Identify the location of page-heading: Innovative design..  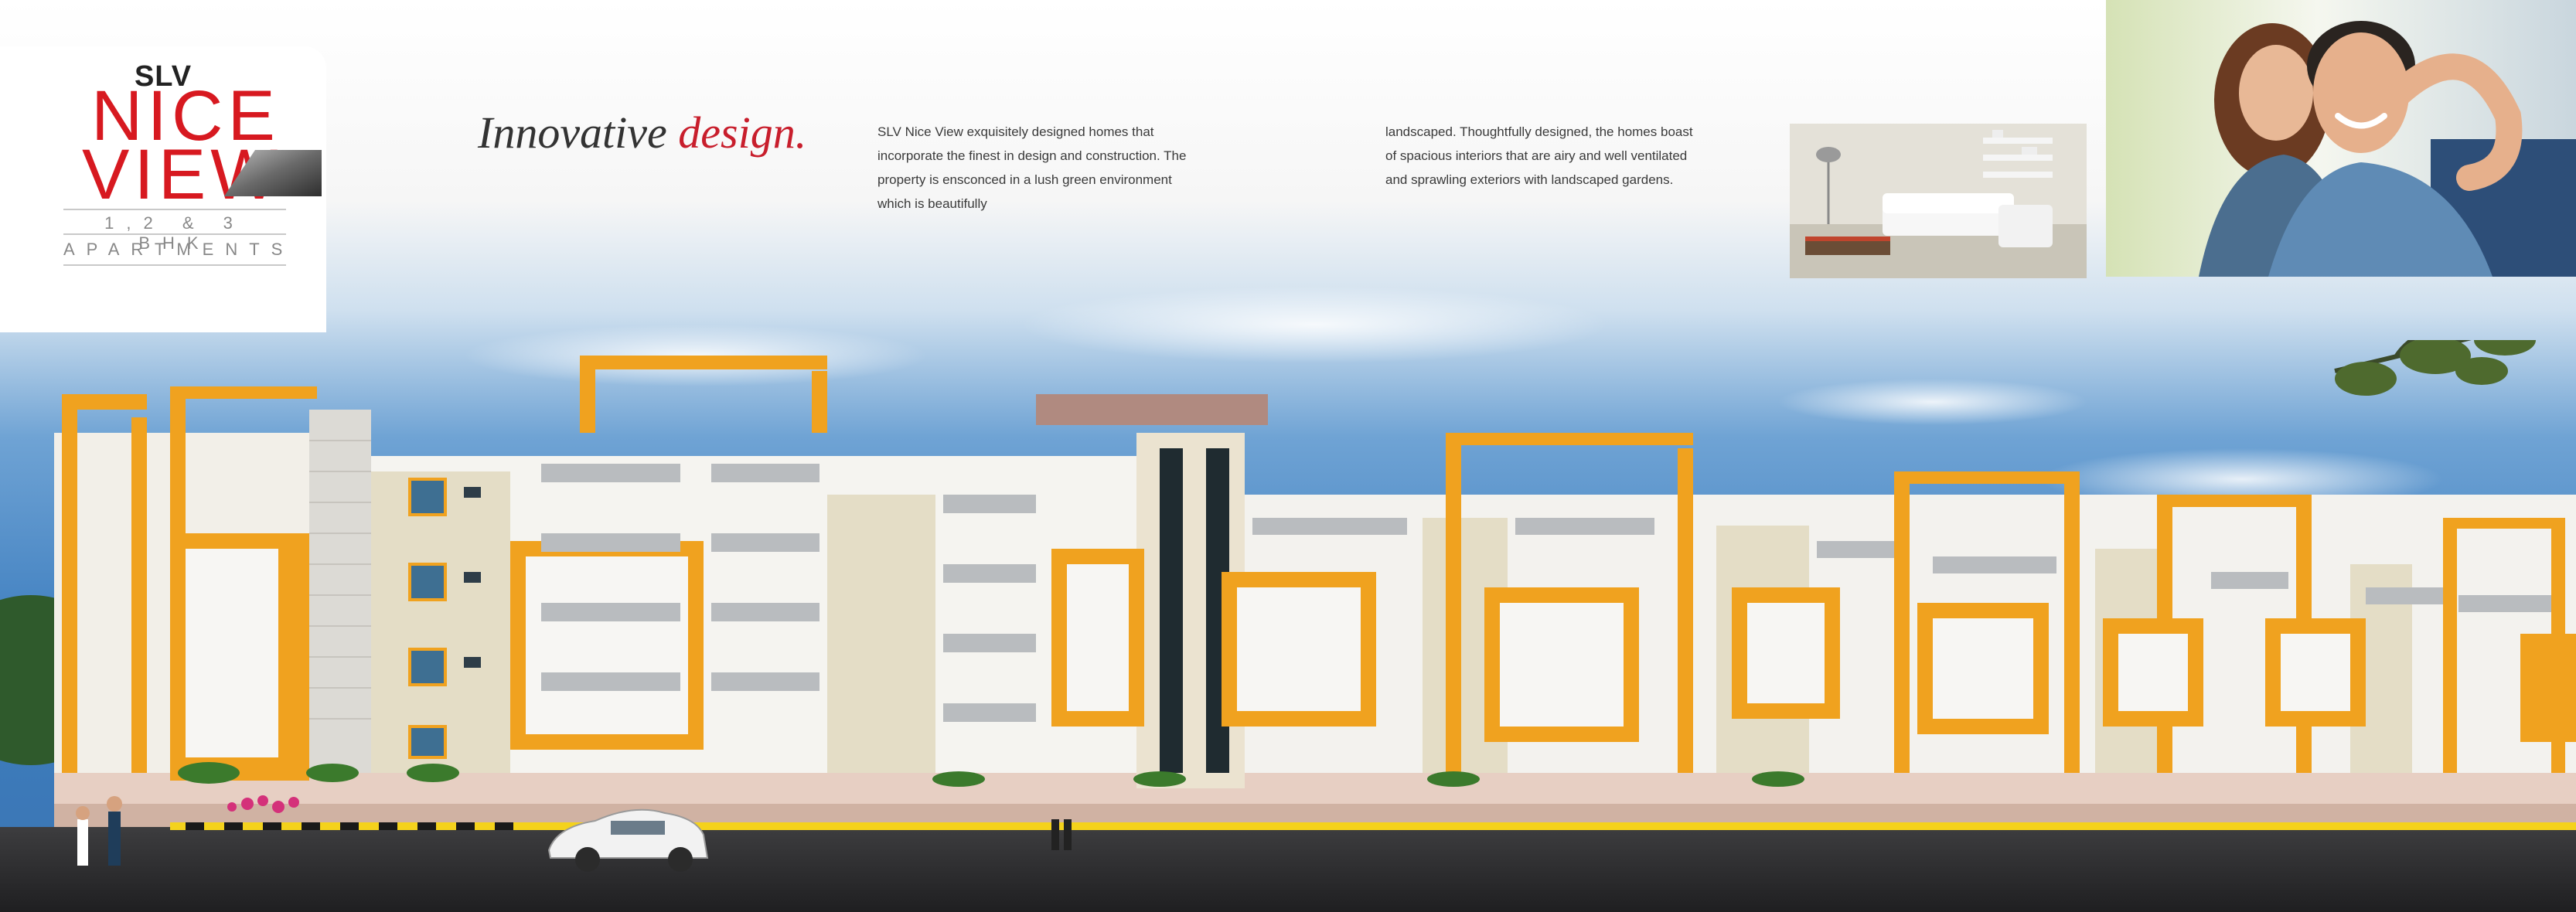
(642, 132).